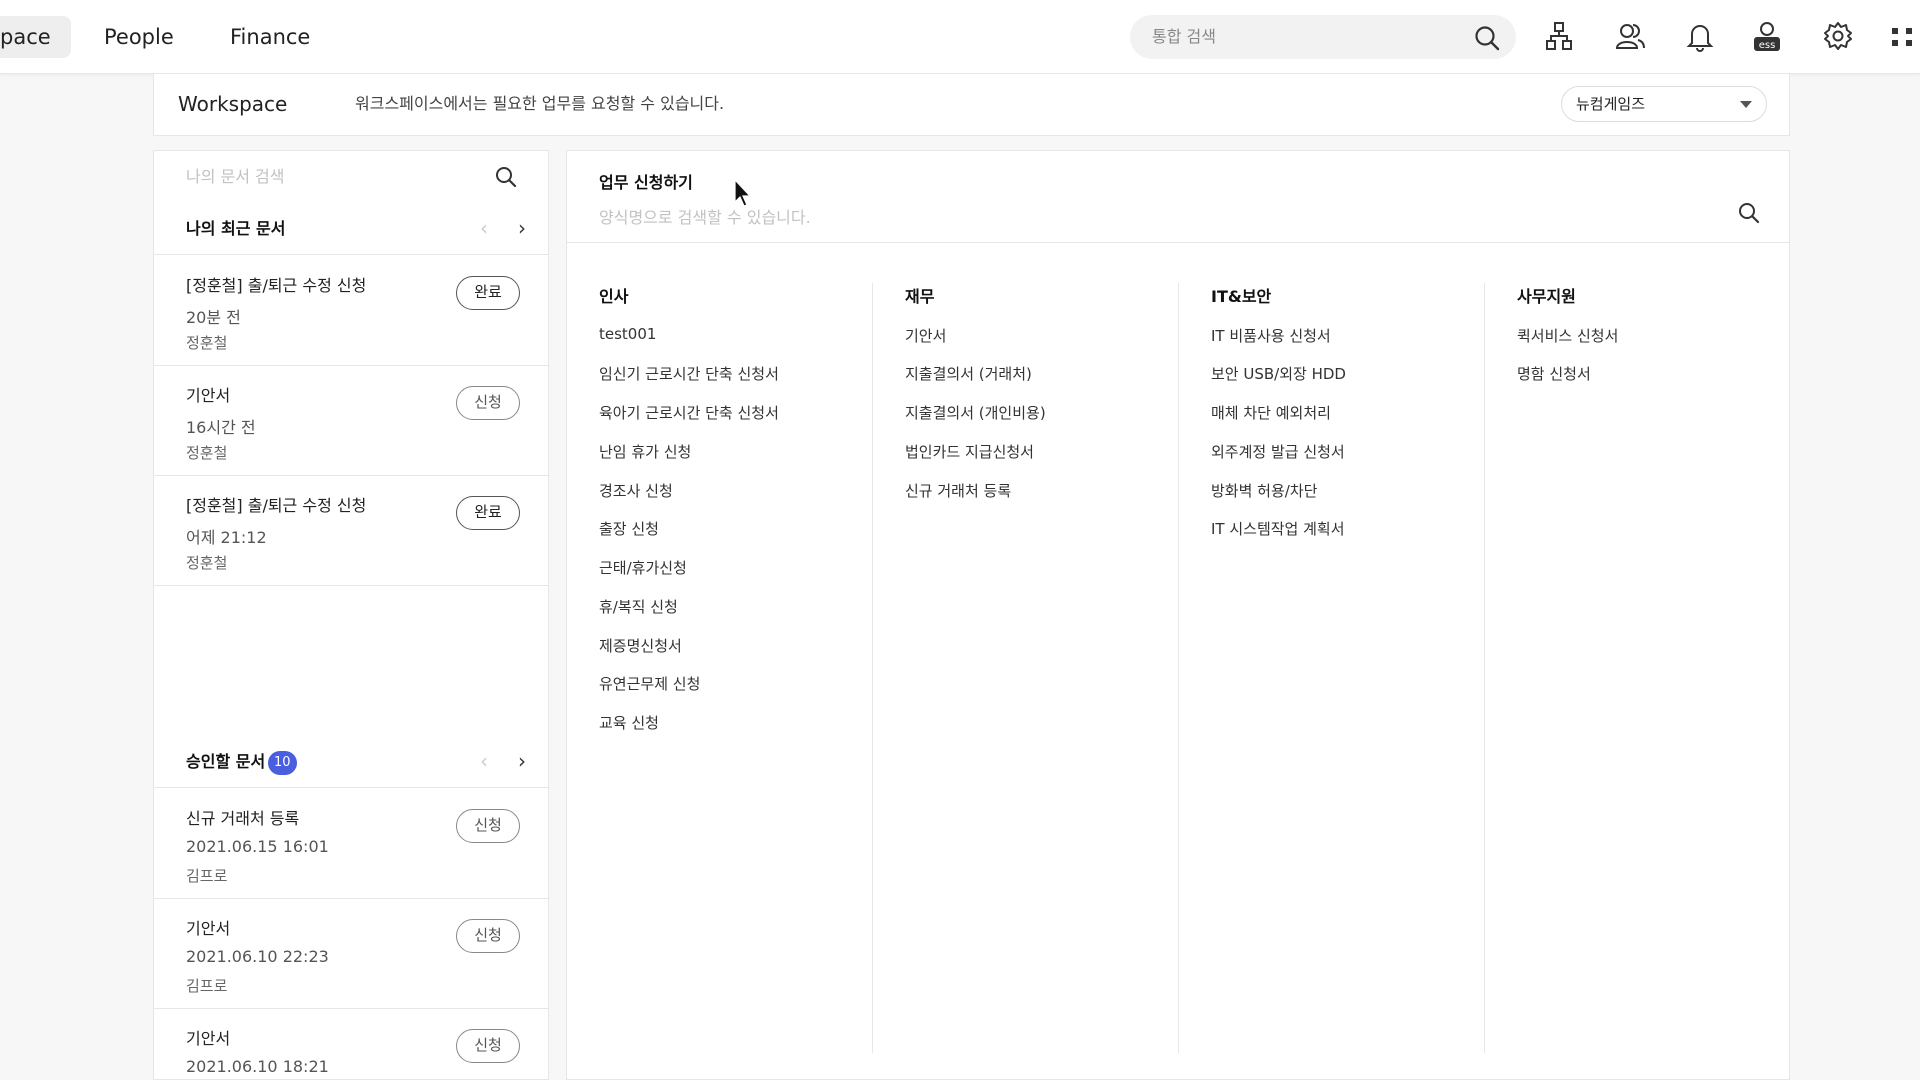  What do you see at coordinates (969, 451) in the screenshot?
I see `form-link: 법인카드 지급신청서` at bounding box center [969, 451].